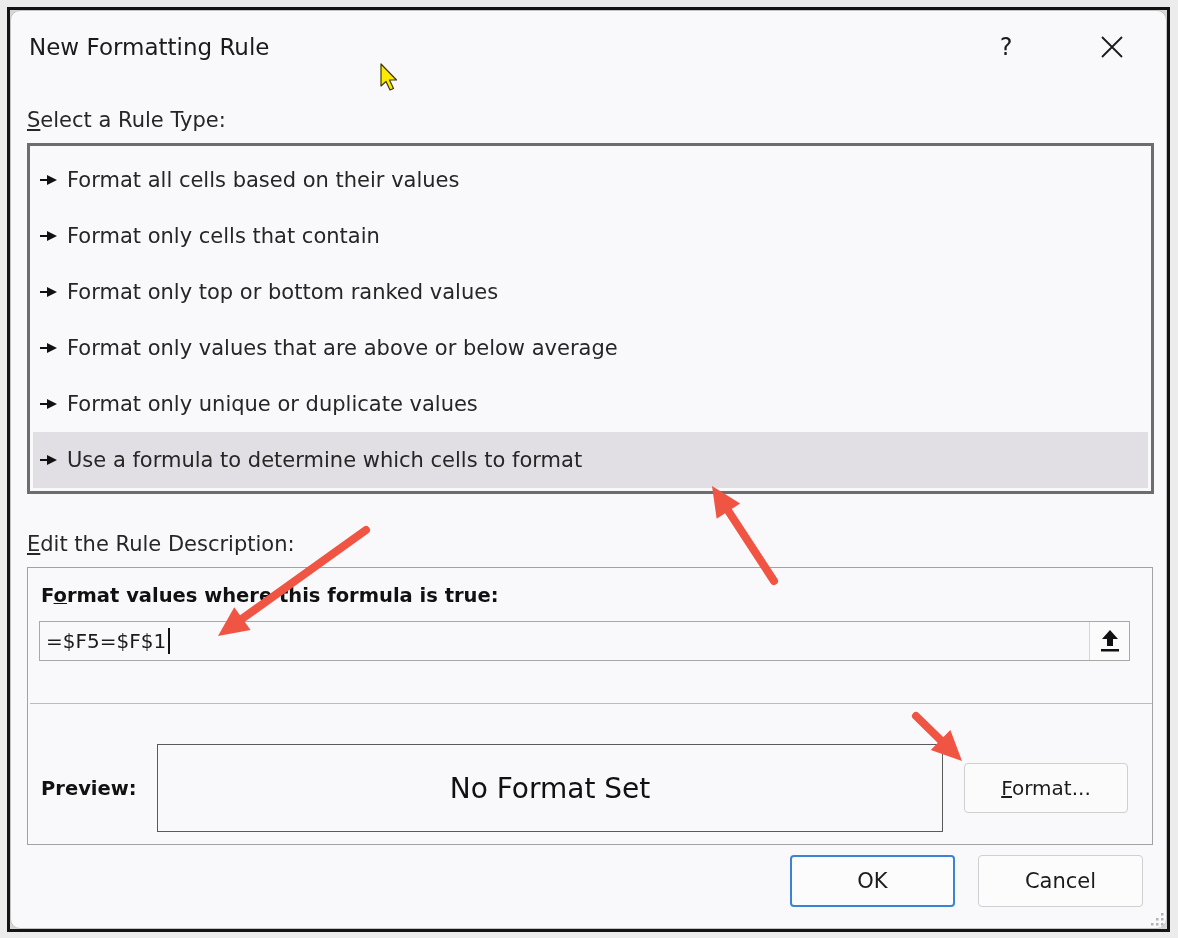  What do you see at coordinates (389, 77) in the screenshot?
I see `mouse-pointer-icon` at bounding box center [389, 77].